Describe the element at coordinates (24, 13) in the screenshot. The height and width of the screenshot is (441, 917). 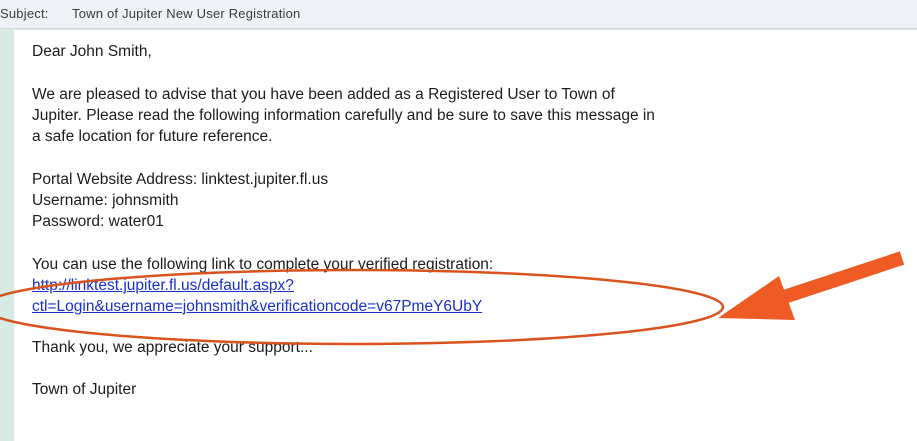
I see `subject-label: Subject:` at that location.